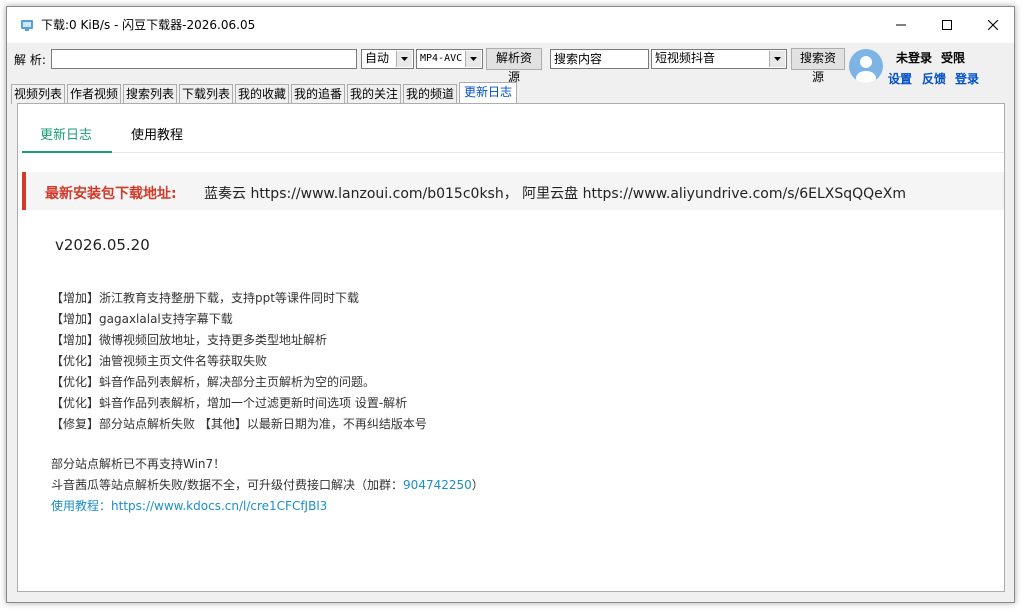 The image size is (1024, 612). What do you see at coordinates (138, 464) in the screenshot?
I see `win7-notice: 部分站点解析已不再支持Win7！` at bounding box center [138, 464].